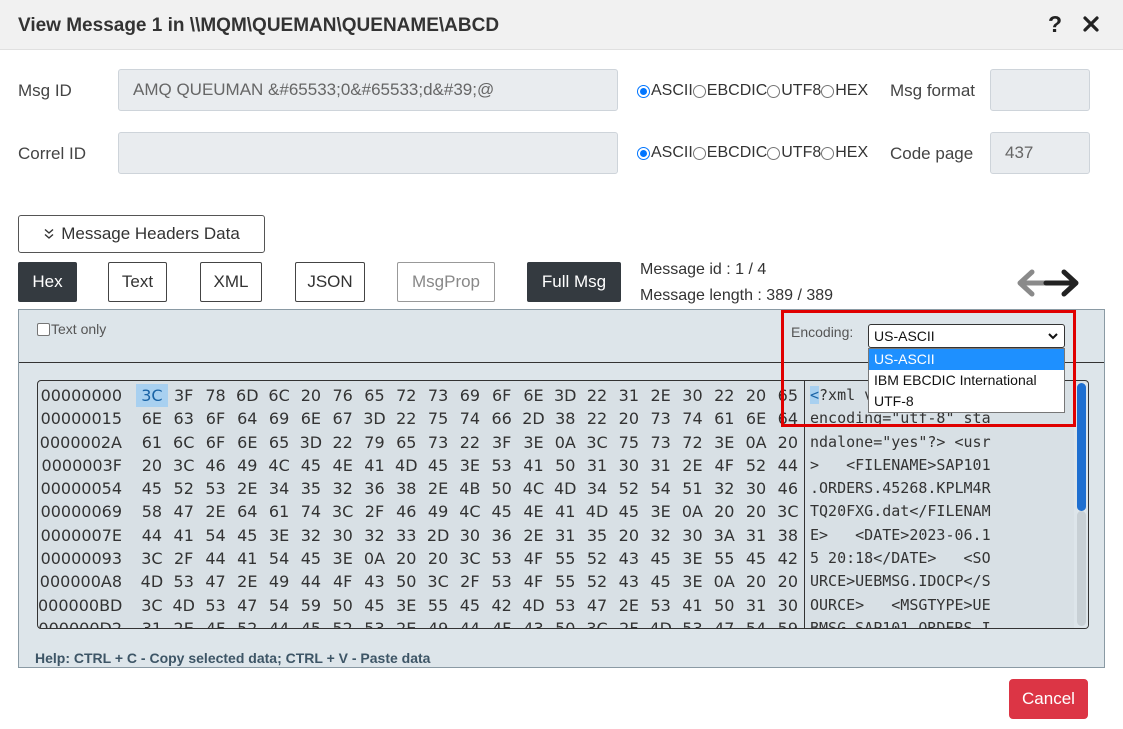 The height and width of the screenshot is (729, 1123). What do you see at coordinates (375, 442) in the screenshot?
I see `hex-byte: 79` at bounding box center [375, 442].